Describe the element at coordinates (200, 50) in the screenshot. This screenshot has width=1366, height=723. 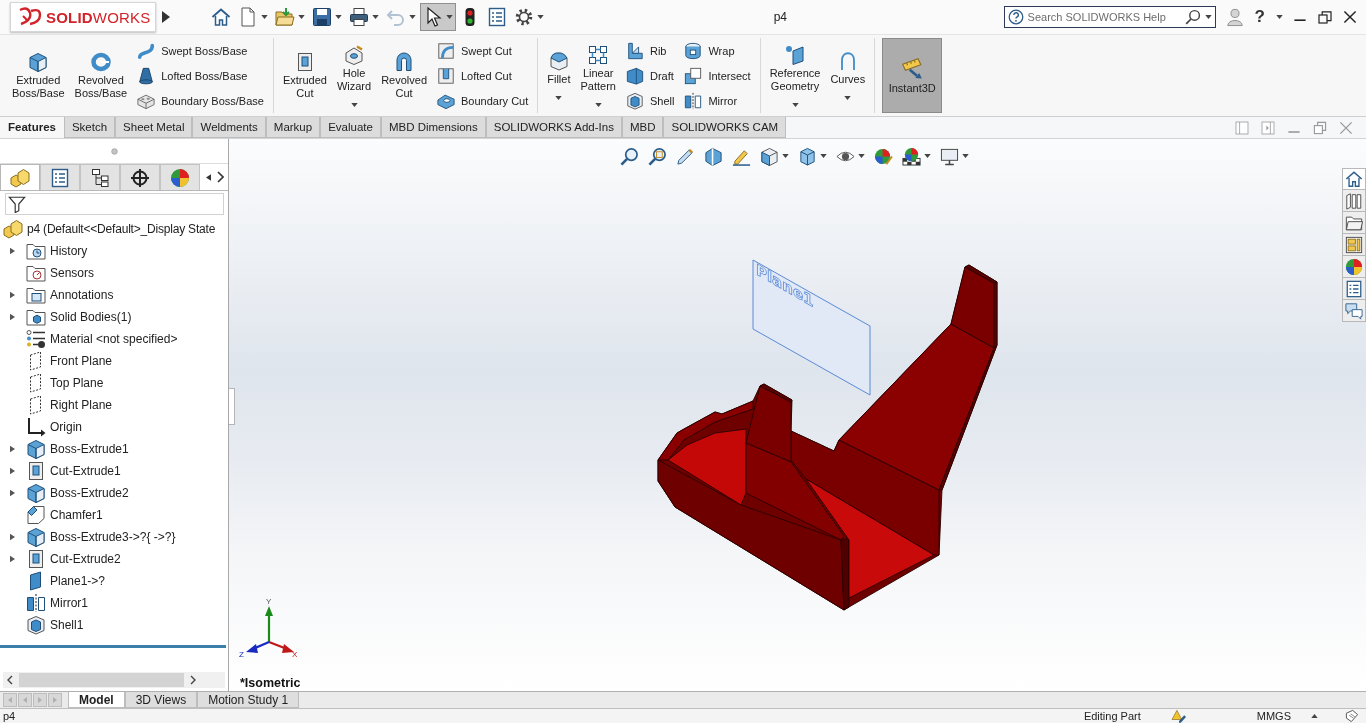
I see `ribbon-button: Swept Boss/Base` at that location.